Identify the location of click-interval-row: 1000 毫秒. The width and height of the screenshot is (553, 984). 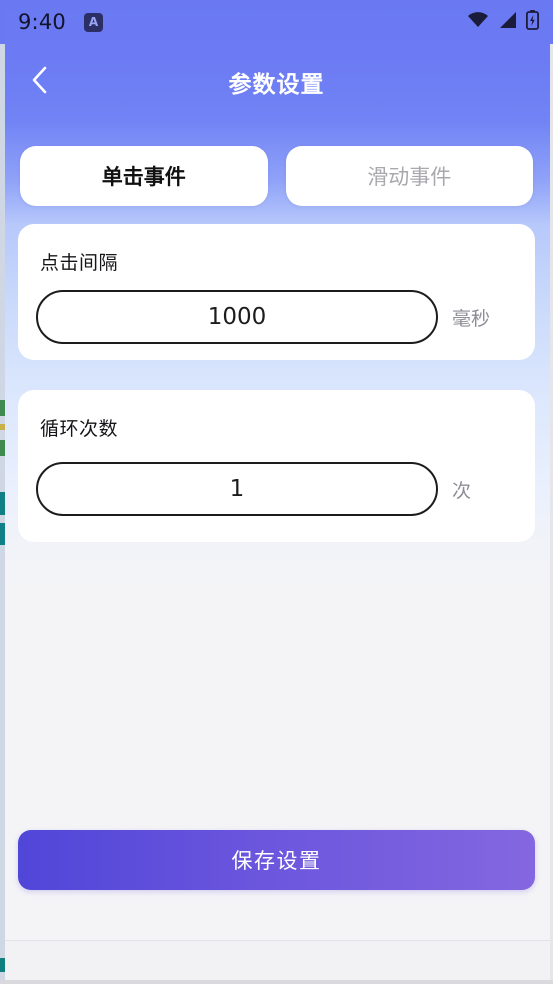
(277, 317).